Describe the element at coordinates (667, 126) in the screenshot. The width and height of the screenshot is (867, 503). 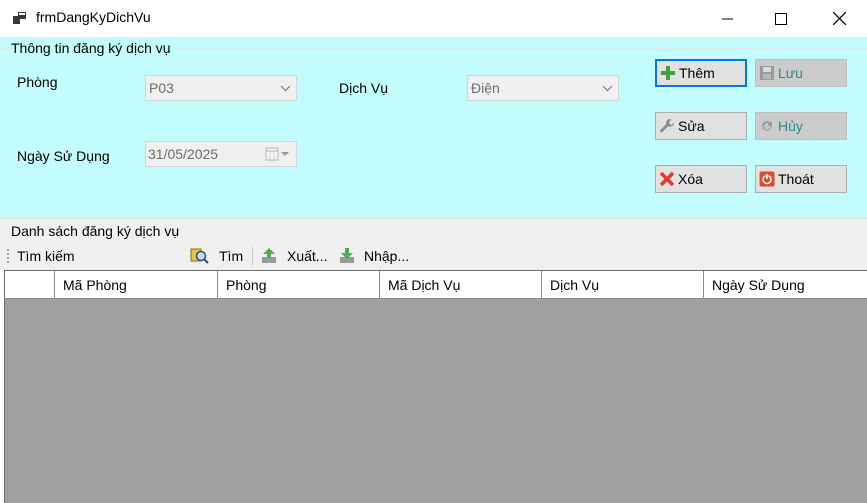
I see `wrench-icon` at that location.